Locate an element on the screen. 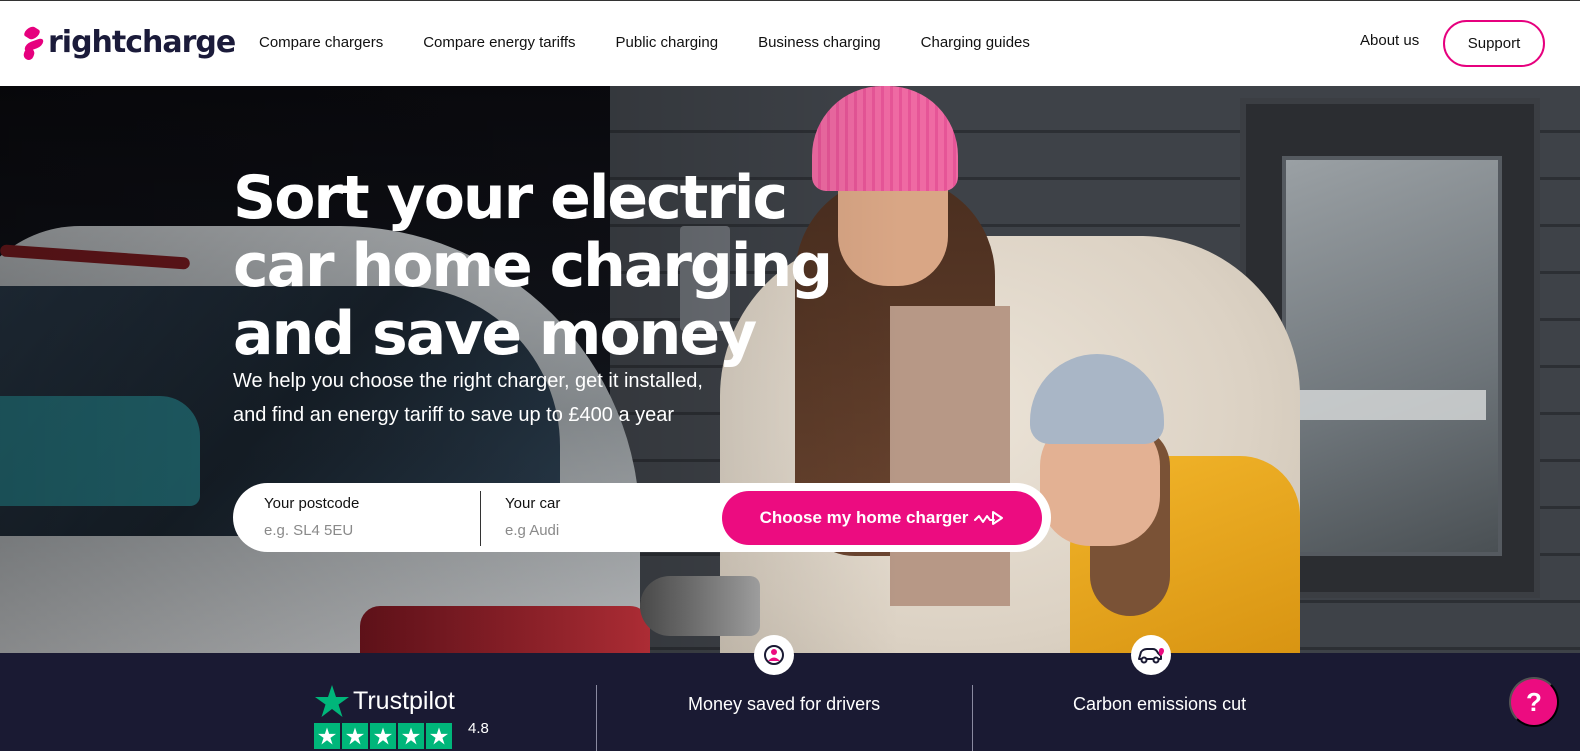 This screenshot has width=1580, height=751. nav-compare-energy-tariffs: Compare energy tariffs is located at coordinates (499, 42).